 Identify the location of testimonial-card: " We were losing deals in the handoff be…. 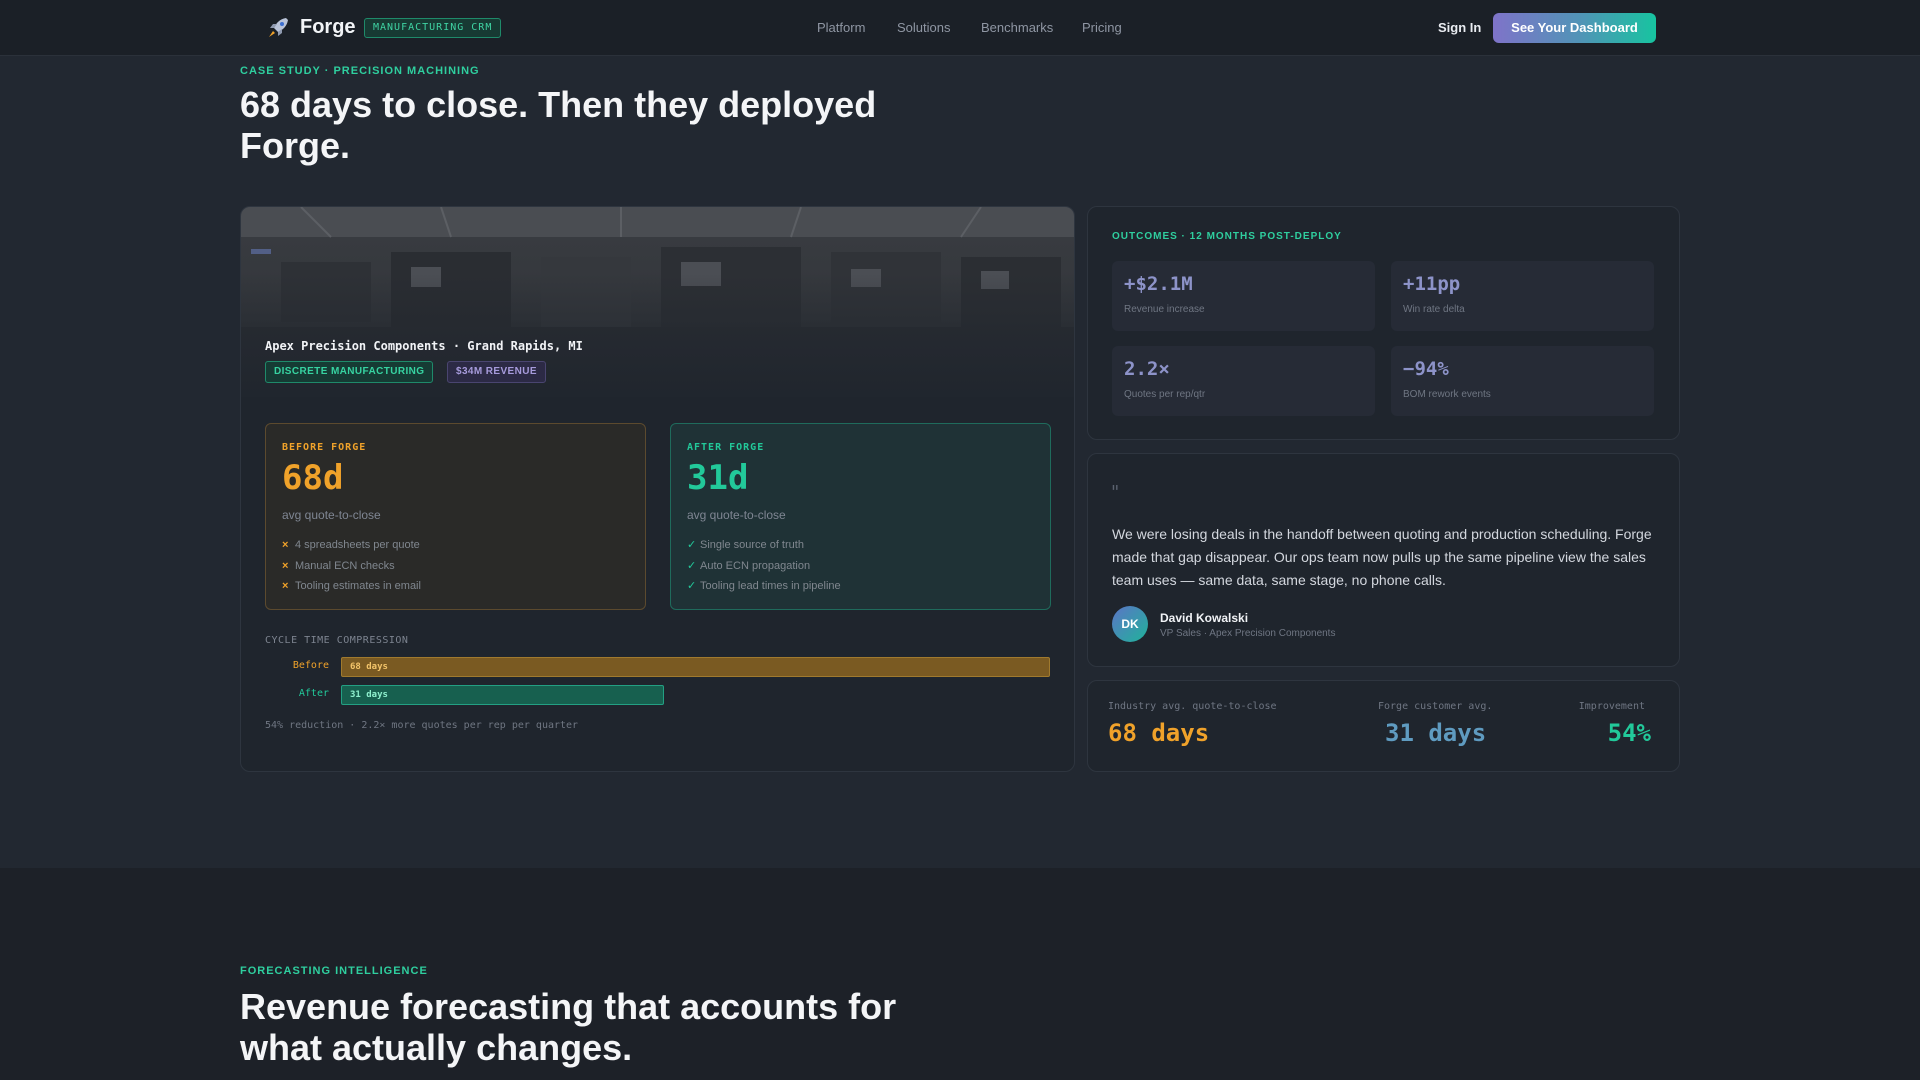
(1383, 560).